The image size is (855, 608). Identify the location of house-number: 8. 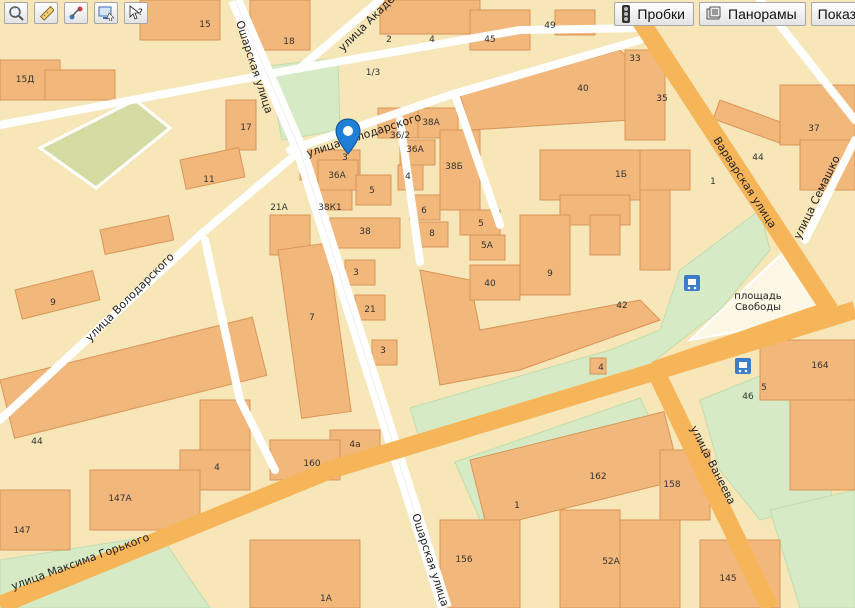
(432, 234).